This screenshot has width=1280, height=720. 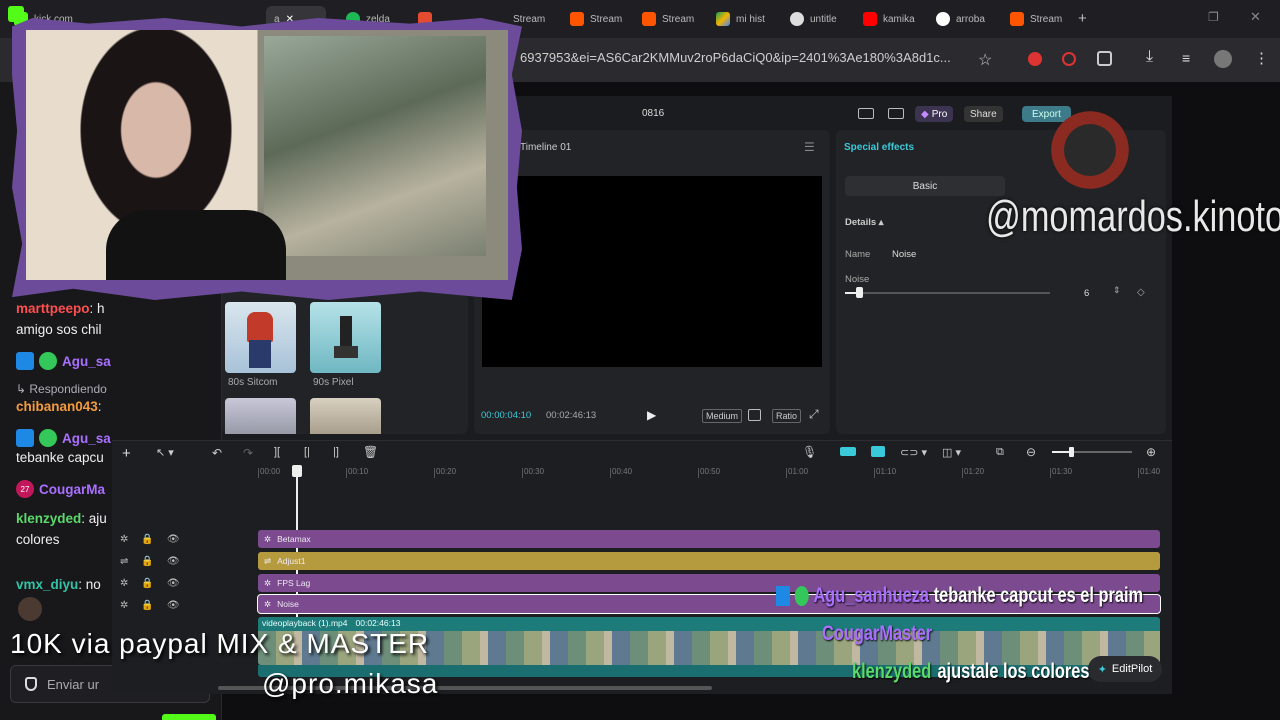 What do you see at coordinates (1151, 452) in the screenshot?
I see `zoom-in-icon: ⊕` at bounding box center [1151, 452].